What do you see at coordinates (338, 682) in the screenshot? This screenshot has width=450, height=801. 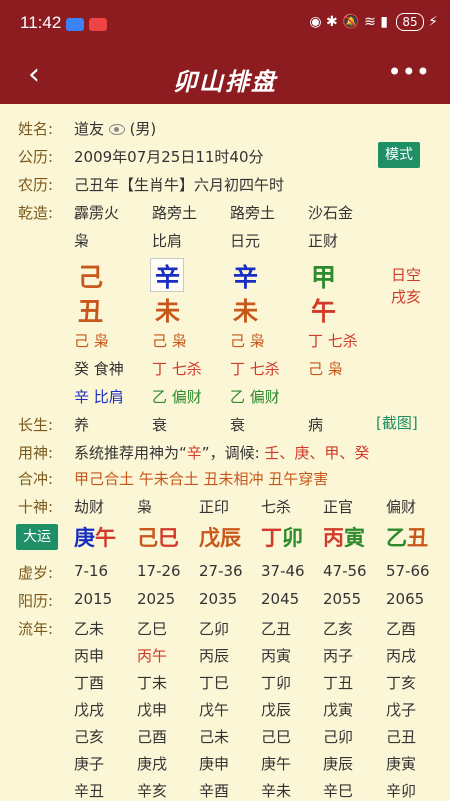 I see `liunian-cell: 丁丑` at bounding box center [338, 682].